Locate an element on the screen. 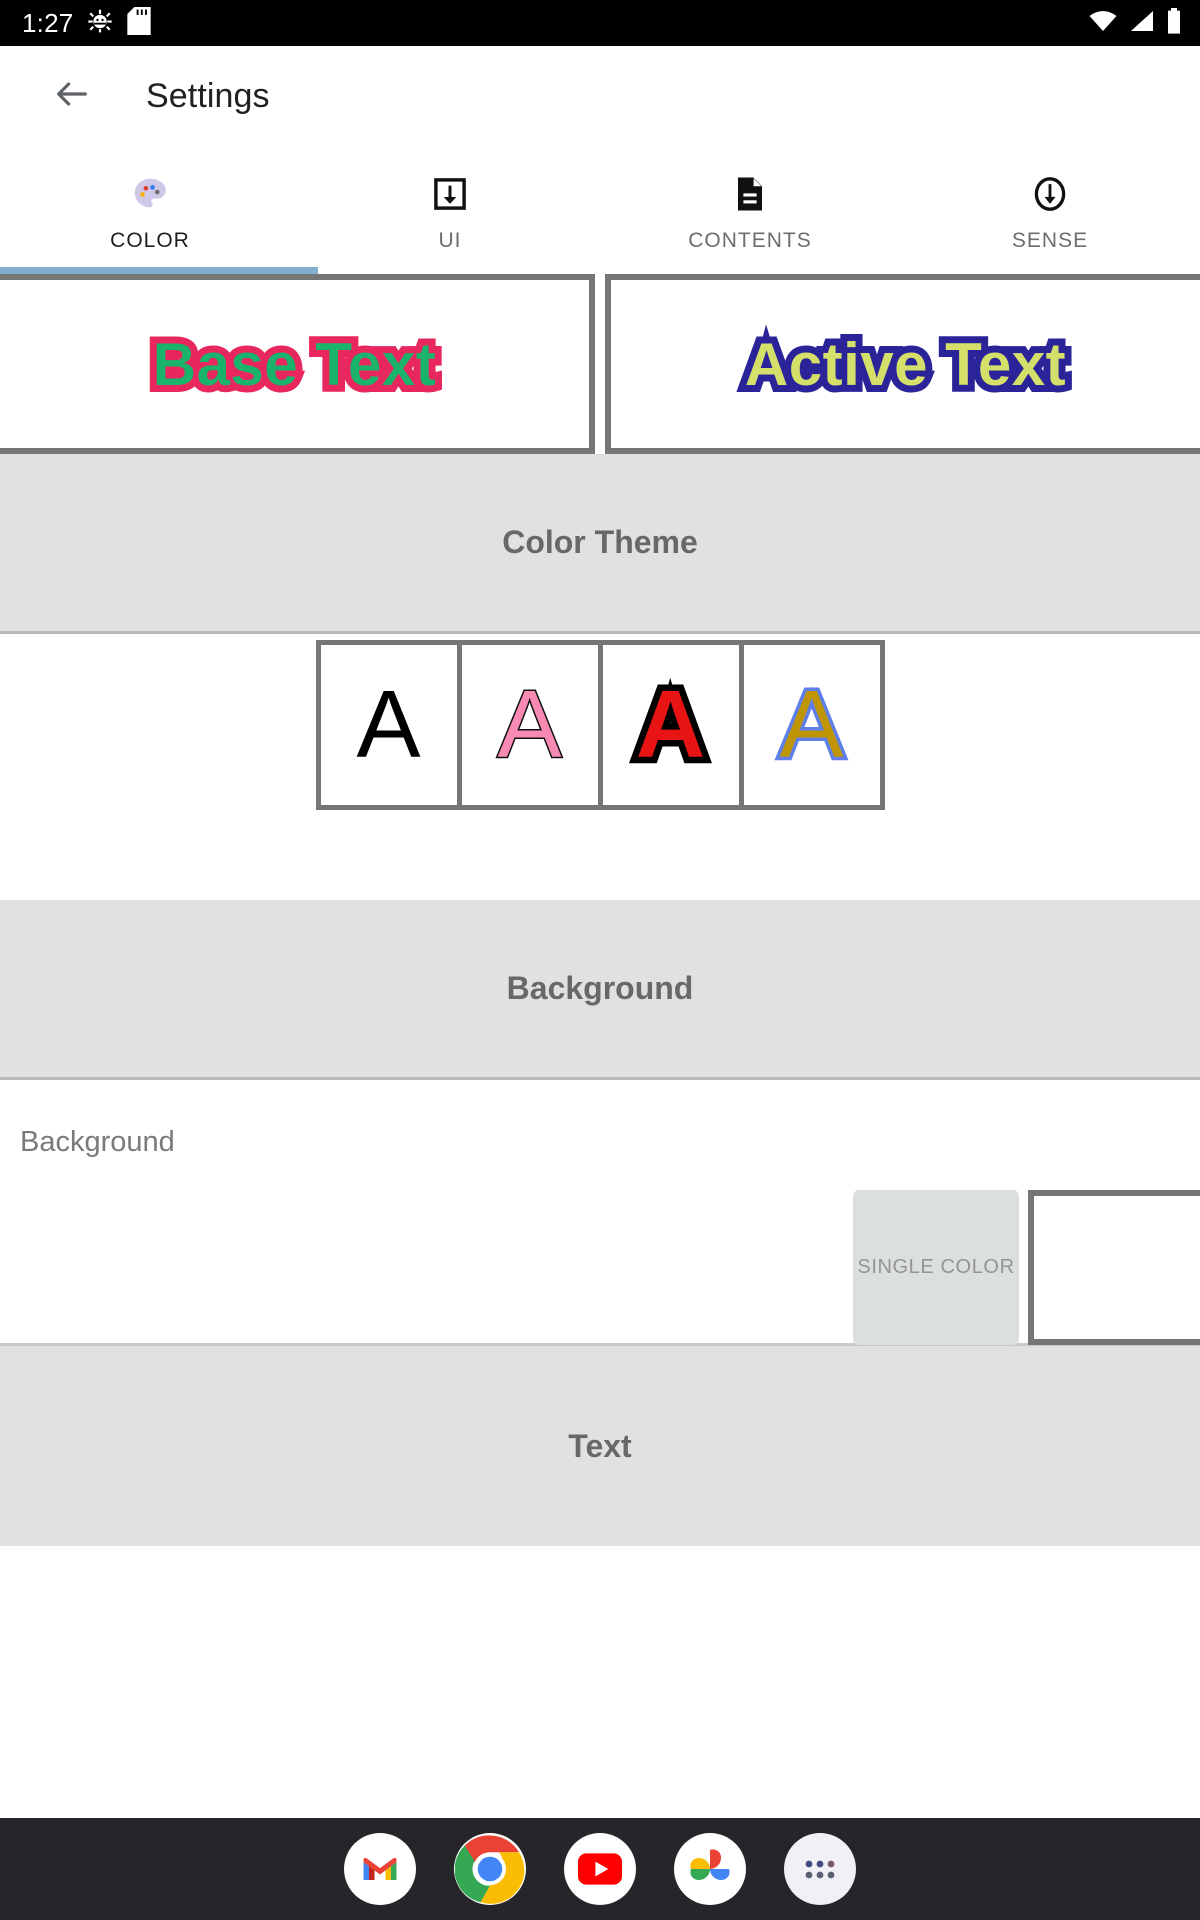 This screenshot has width=1200, height=1920. active-text-preview-card: Active Text is located at coordinates (902, 364).